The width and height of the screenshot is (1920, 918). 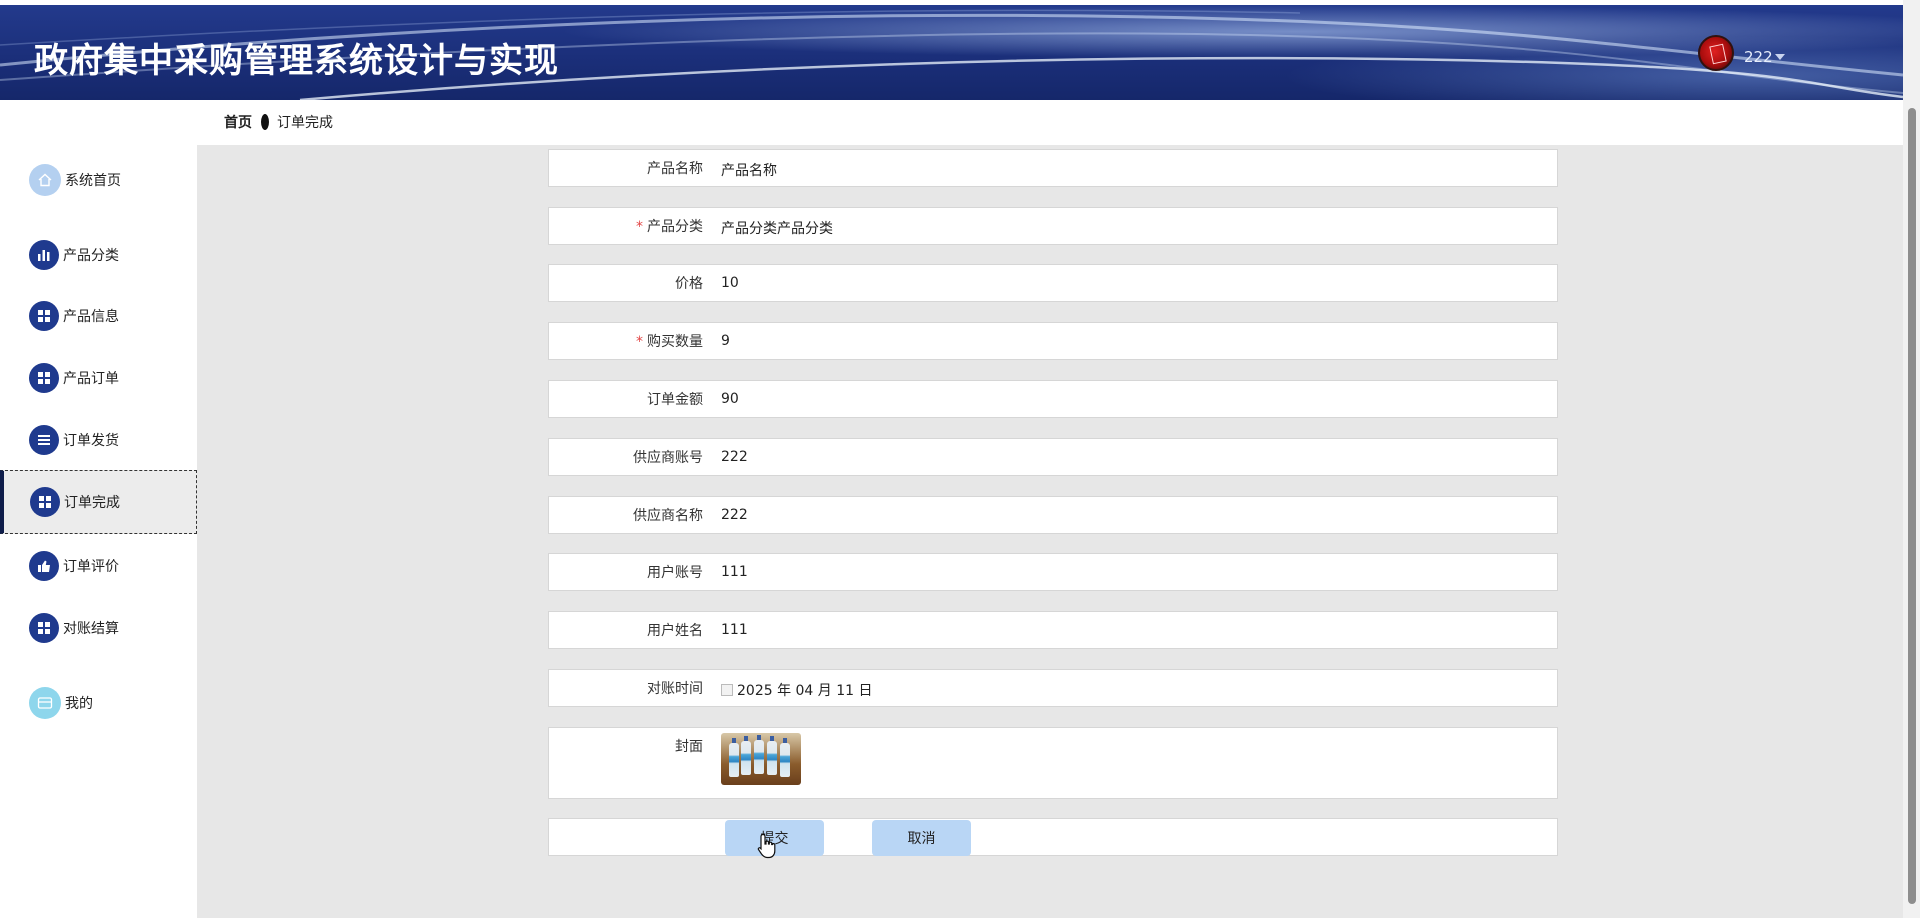 I want to click on sidebar-item-product-orders: 产品订单, so click(x=98, y=378).